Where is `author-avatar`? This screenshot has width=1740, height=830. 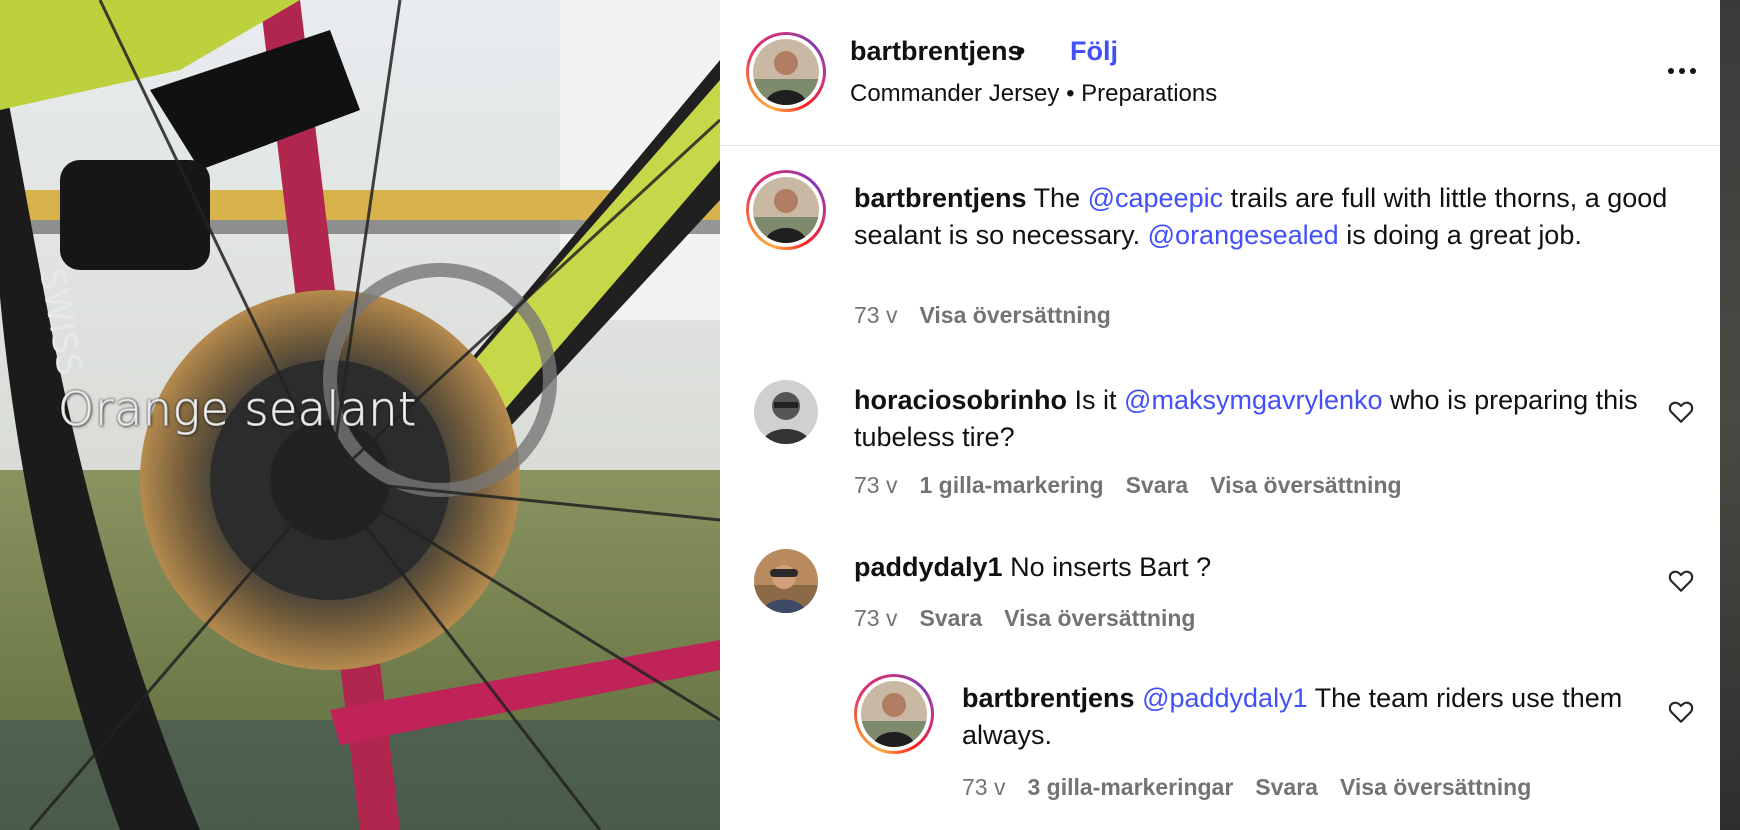 author-avatar is located at coordinates (786, 72).